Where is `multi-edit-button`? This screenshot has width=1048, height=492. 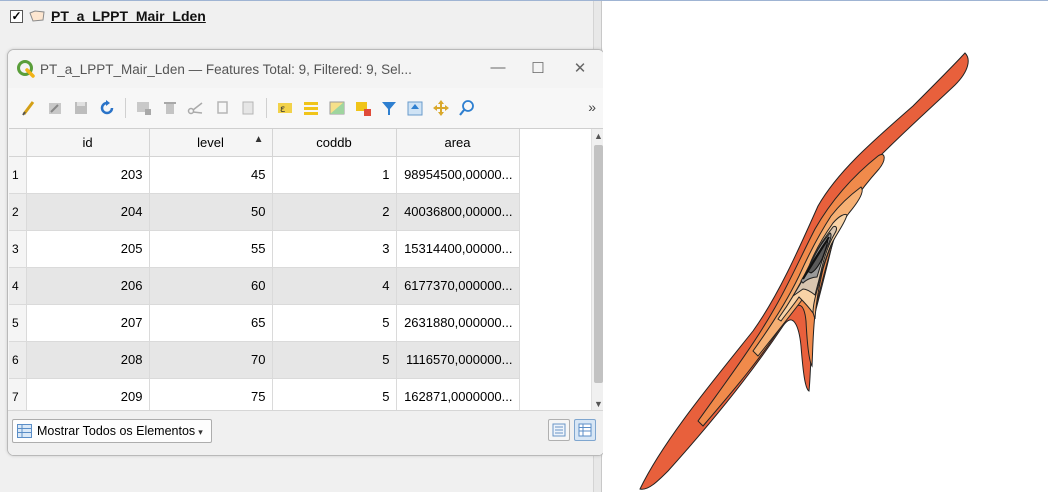 multi-edit-button is located at coordinates (55, 108).